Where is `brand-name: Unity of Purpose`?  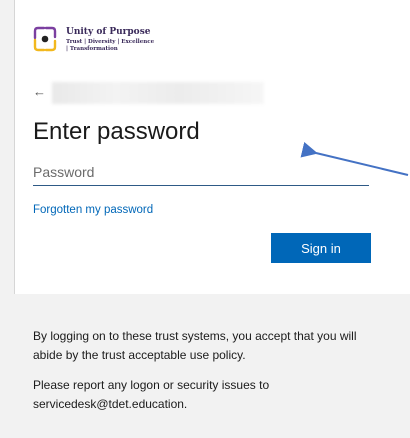 brand-name: Unity of Purpose is located at coordinates (108, 32).